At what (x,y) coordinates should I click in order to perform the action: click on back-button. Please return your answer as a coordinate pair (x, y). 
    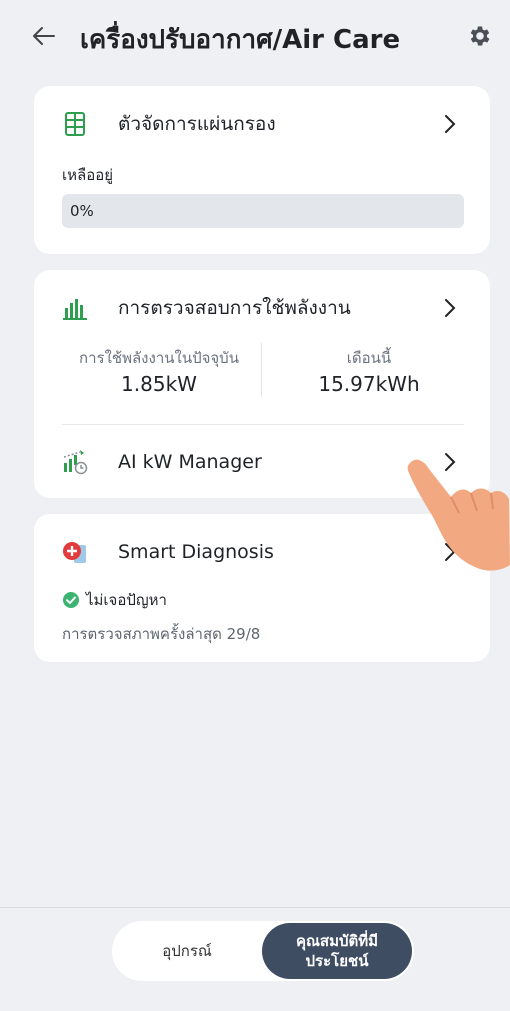
    Looking at the image, I should click on (44, 36).